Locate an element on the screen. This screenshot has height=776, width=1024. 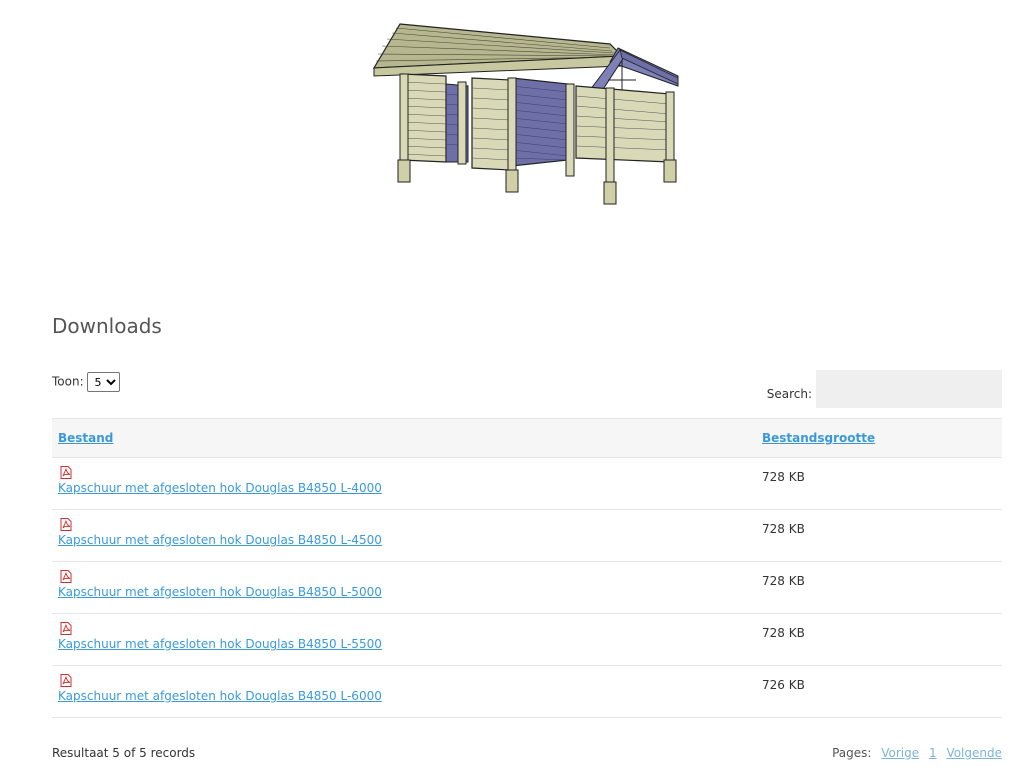
table-header-row: Bestand Bestandsgrootte is located at coordinates (527, 438).